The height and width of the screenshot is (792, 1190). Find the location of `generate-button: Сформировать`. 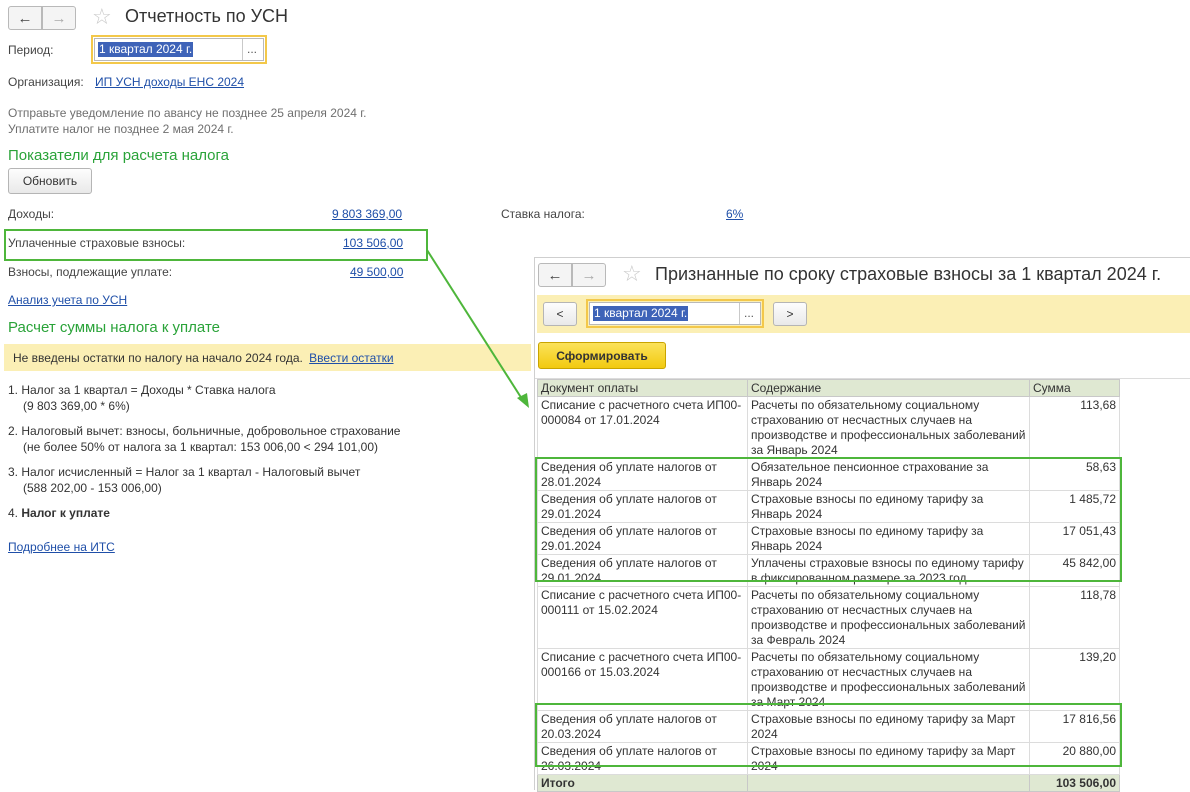

generate-button: Сформировать is located at coordinates (602, 355).